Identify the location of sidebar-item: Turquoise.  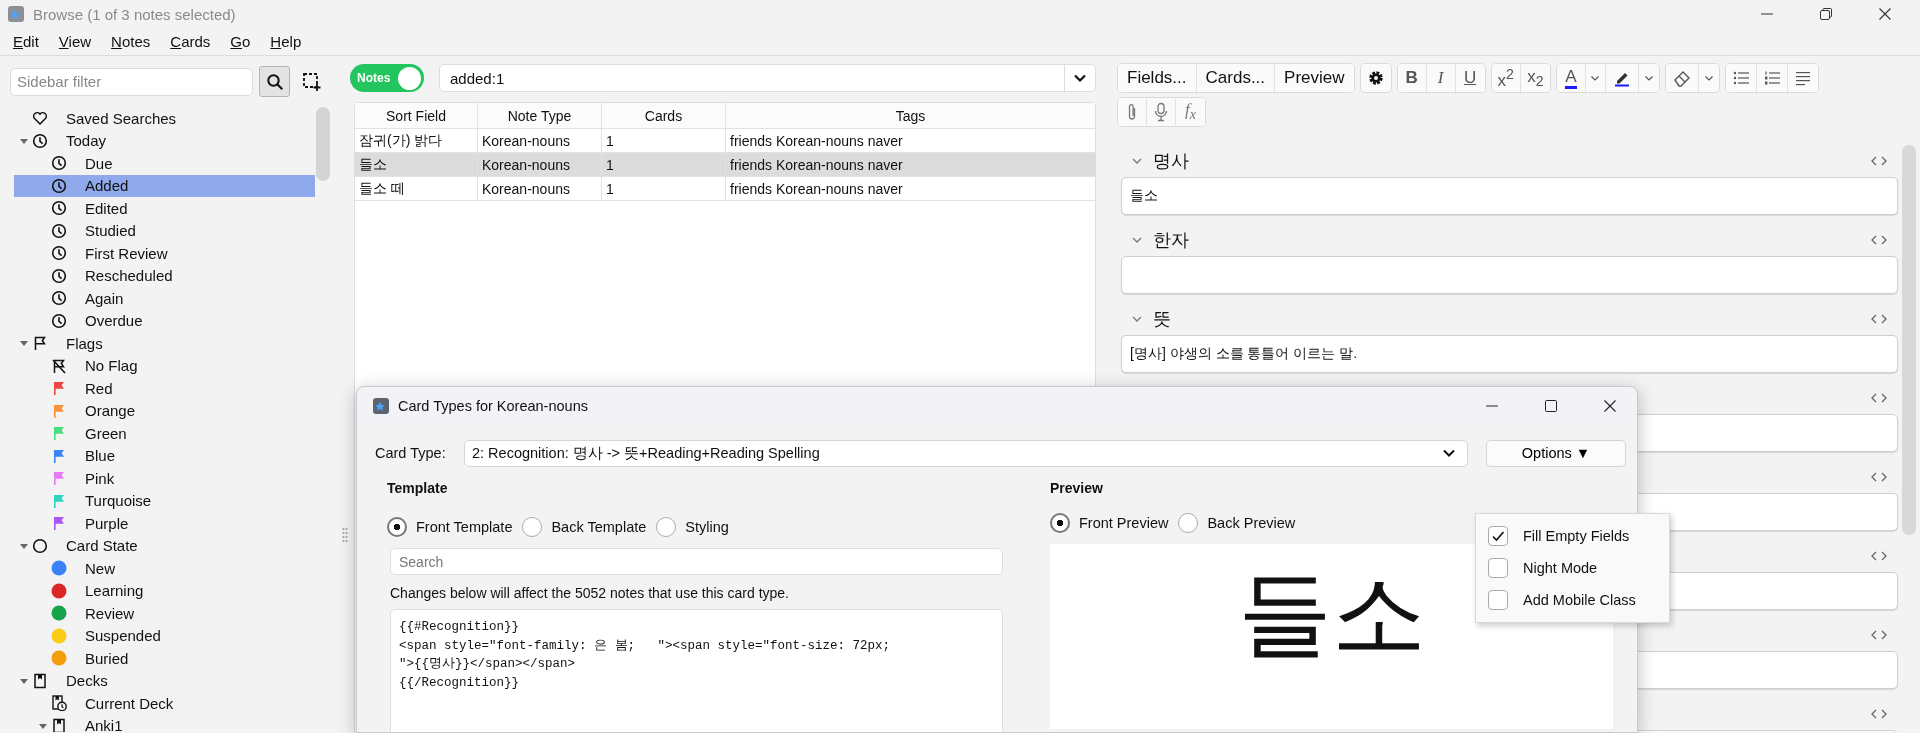
(164, 500).